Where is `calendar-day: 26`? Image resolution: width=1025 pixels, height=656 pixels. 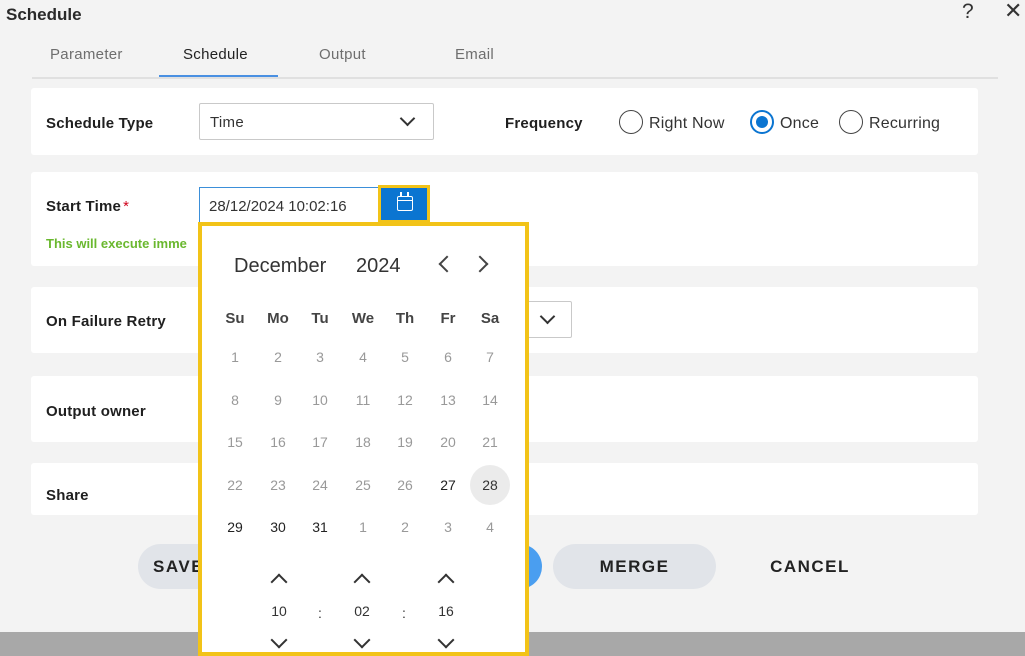
calendar-day: 26 is located at coordinates (405, 485).